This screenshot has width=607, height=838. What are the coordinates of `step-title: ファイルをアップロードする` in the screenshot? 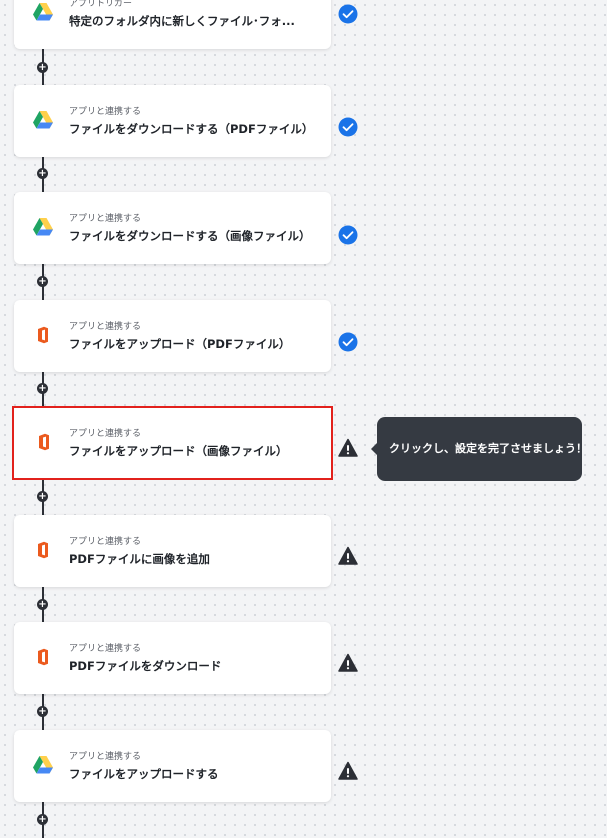 It's located at (144, 774).